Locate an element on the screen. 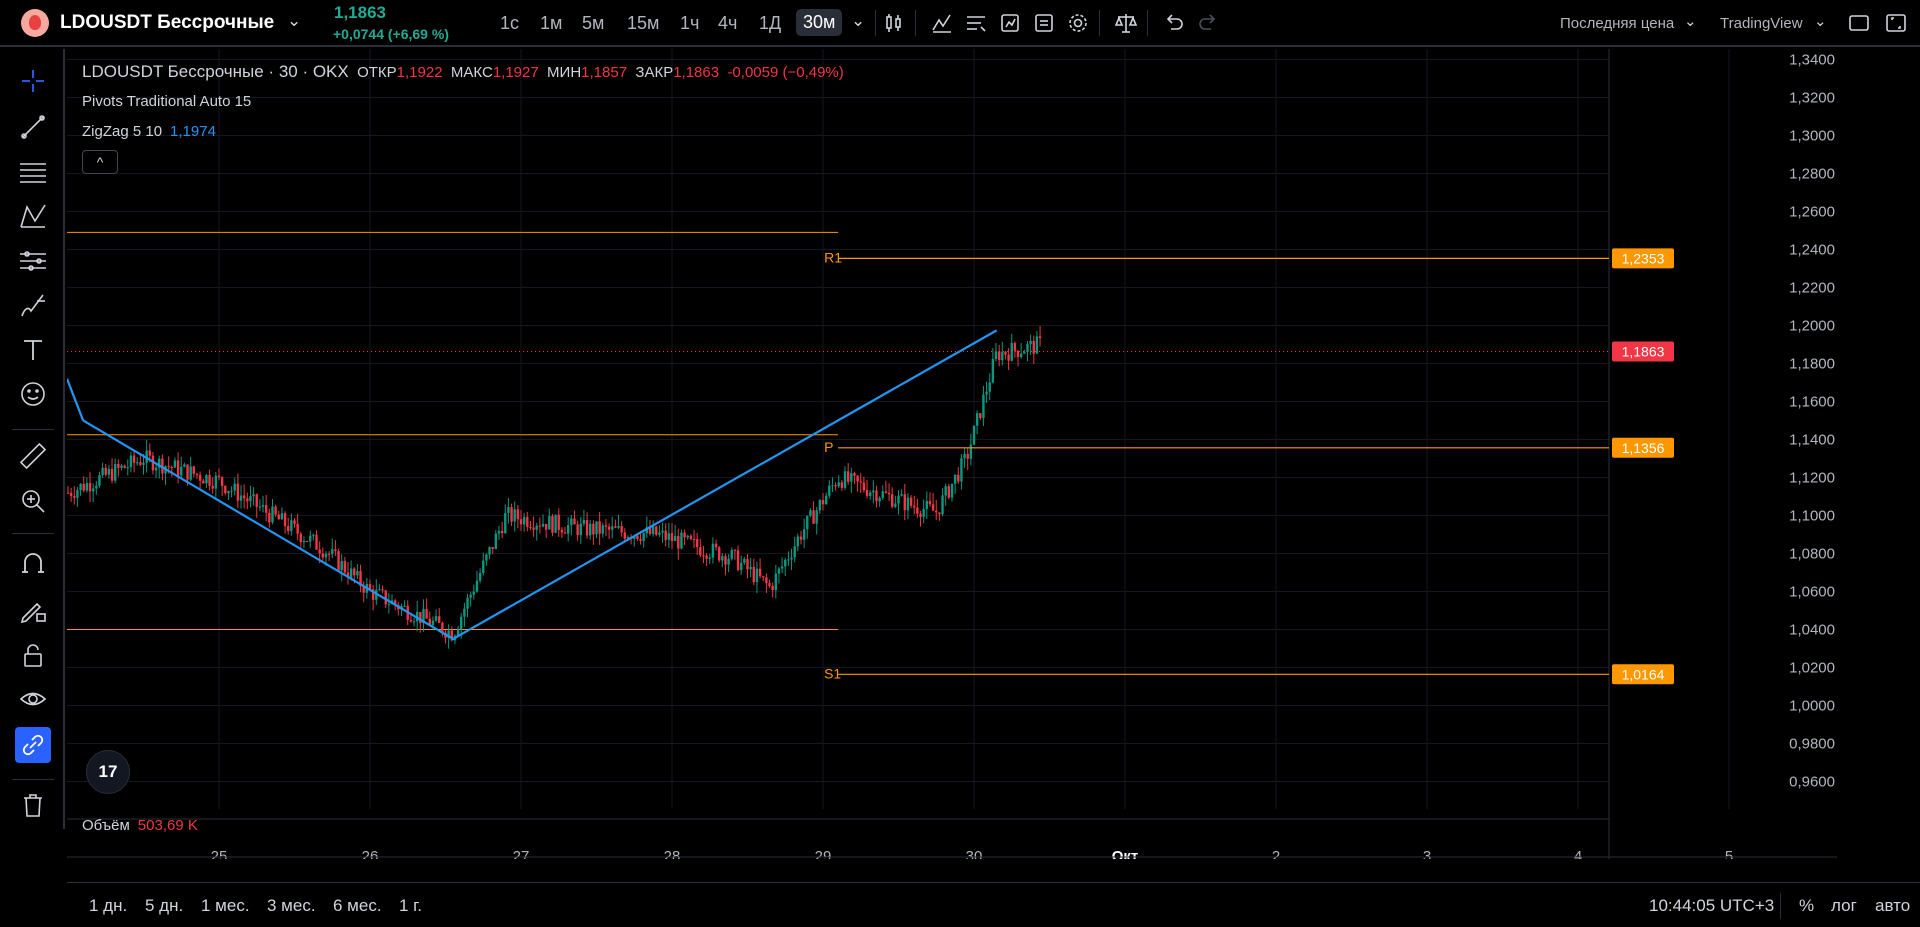 This screenshot has width=1920, height=927. pattern-icon is located at coordinates (33, 217).